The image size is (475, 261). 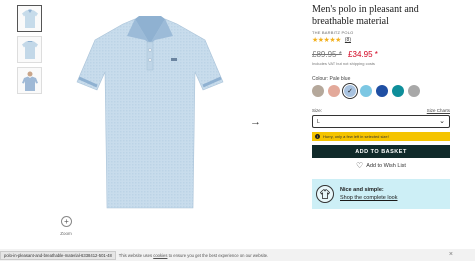 What do you see at coordinates (386, 166) in the screenshot?
I see `wishlist-label: Add to Wish List` at bounding box center [386, 166].